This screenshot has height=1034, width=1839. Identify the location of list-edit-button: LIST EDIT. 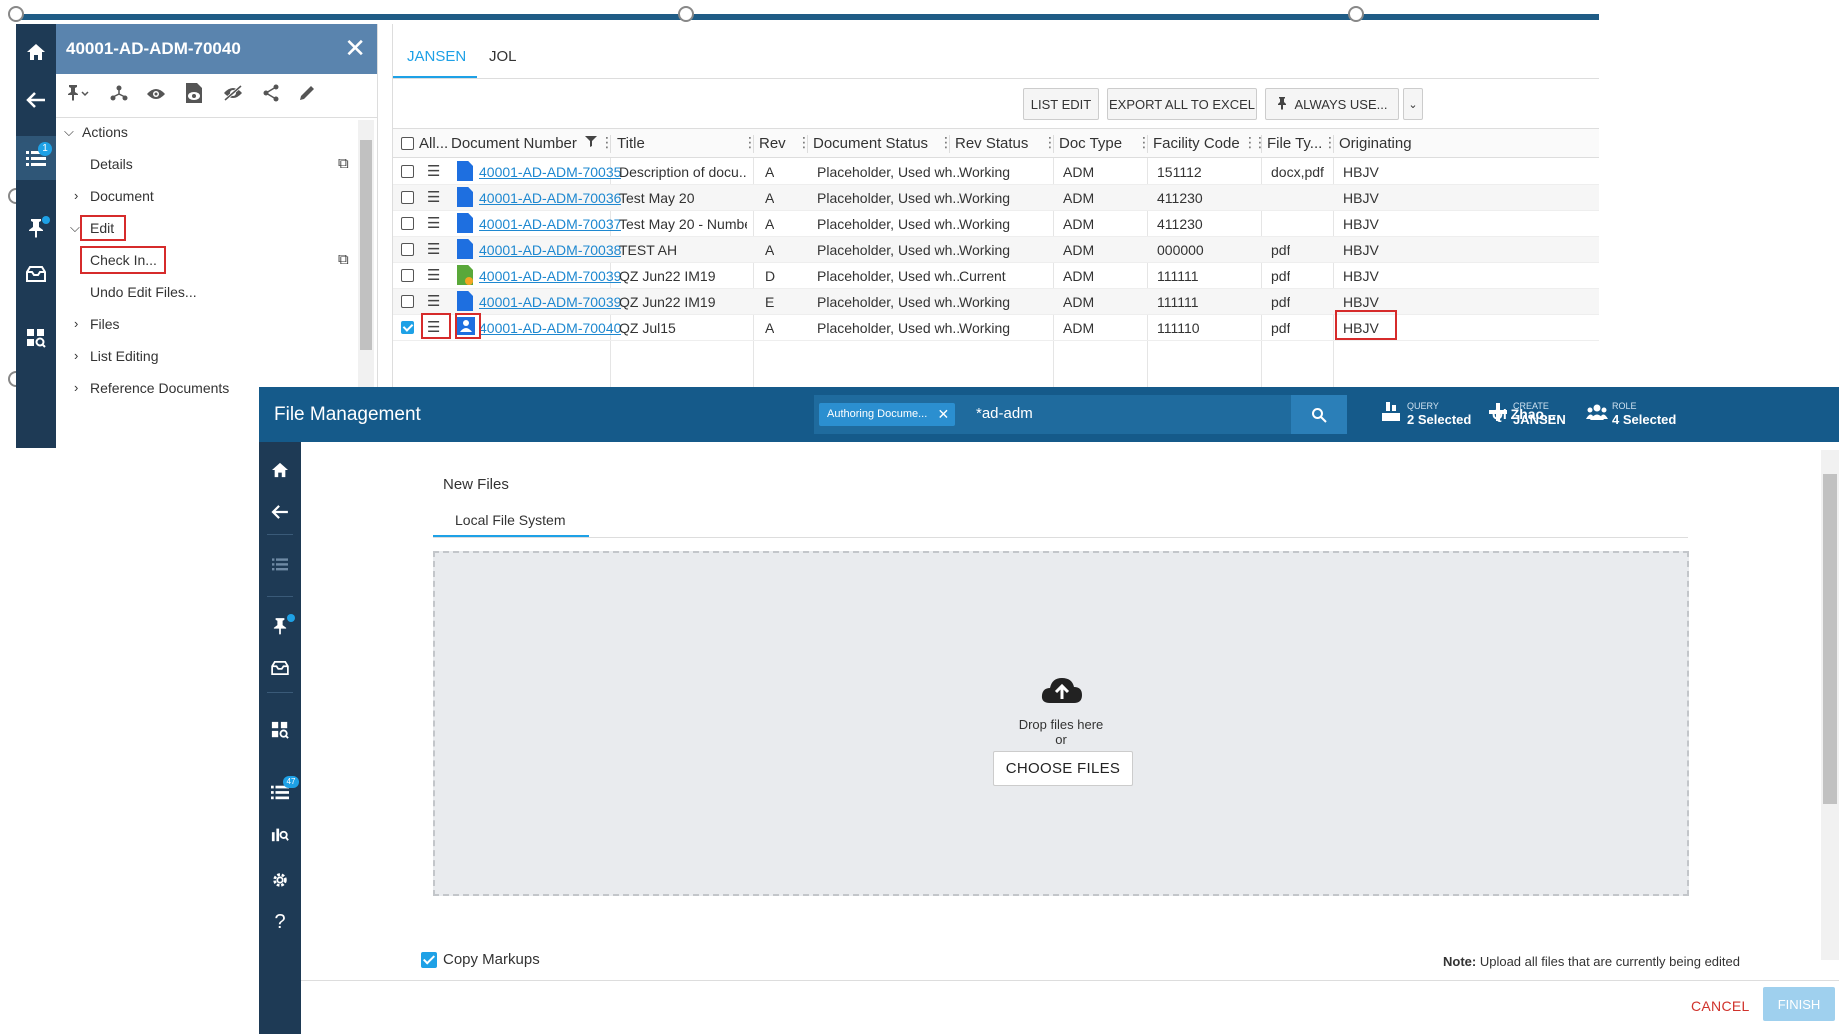
(1061, 104).